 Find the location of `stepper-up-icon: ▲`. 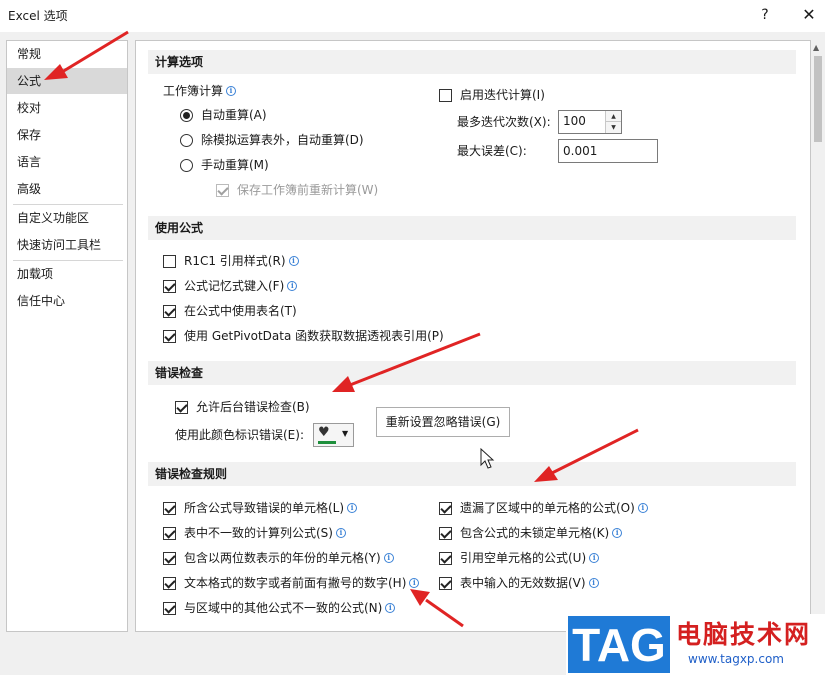

stepper-up-icon: ▲ is located at coordinates (613, 116).